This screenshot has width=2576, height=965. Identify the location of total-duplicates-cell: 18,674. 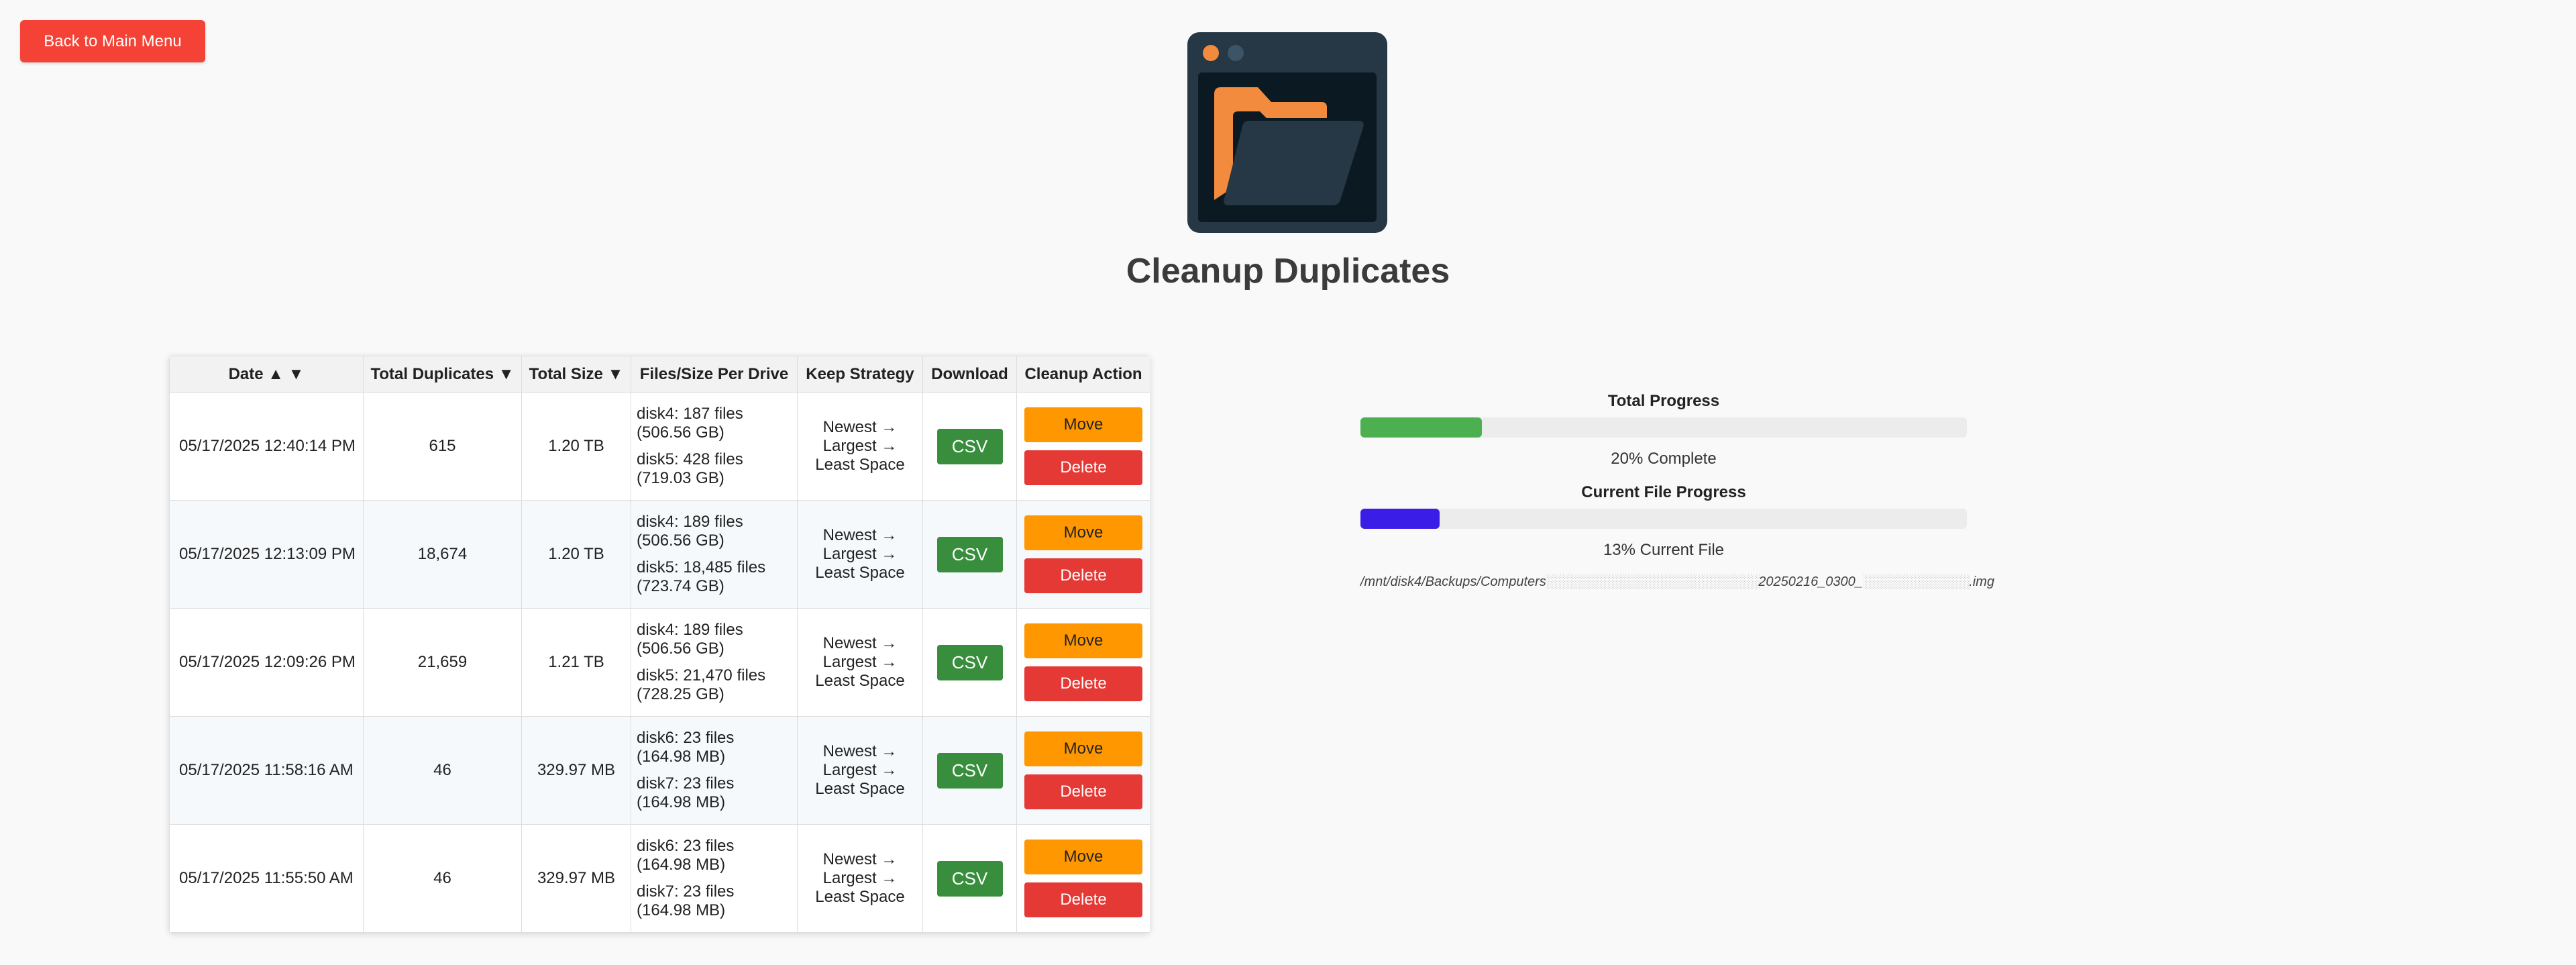
(442, 554).